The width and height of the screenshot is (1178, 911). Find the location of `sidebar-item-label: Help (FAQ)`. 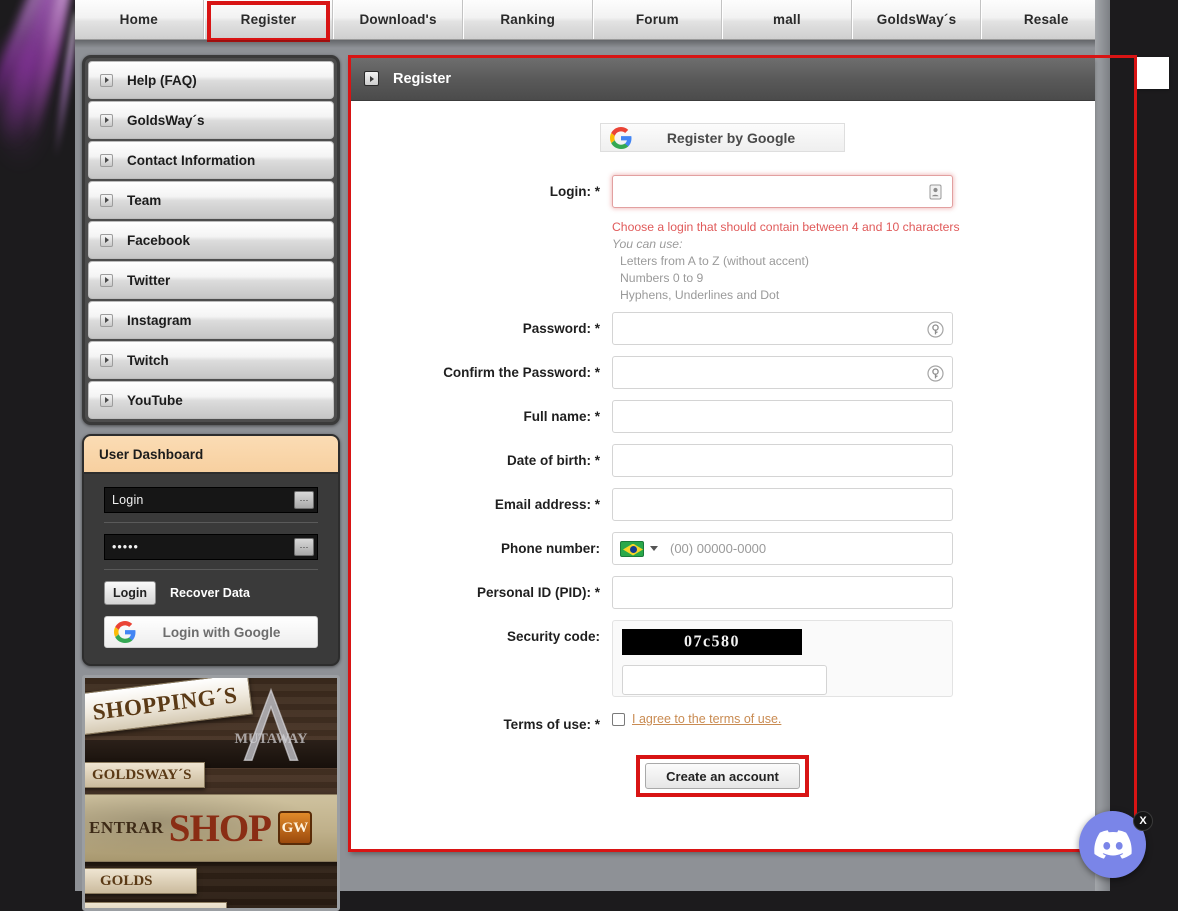

sidebar-item-label: Help (FAQ) is located at coordinates (162, 80).